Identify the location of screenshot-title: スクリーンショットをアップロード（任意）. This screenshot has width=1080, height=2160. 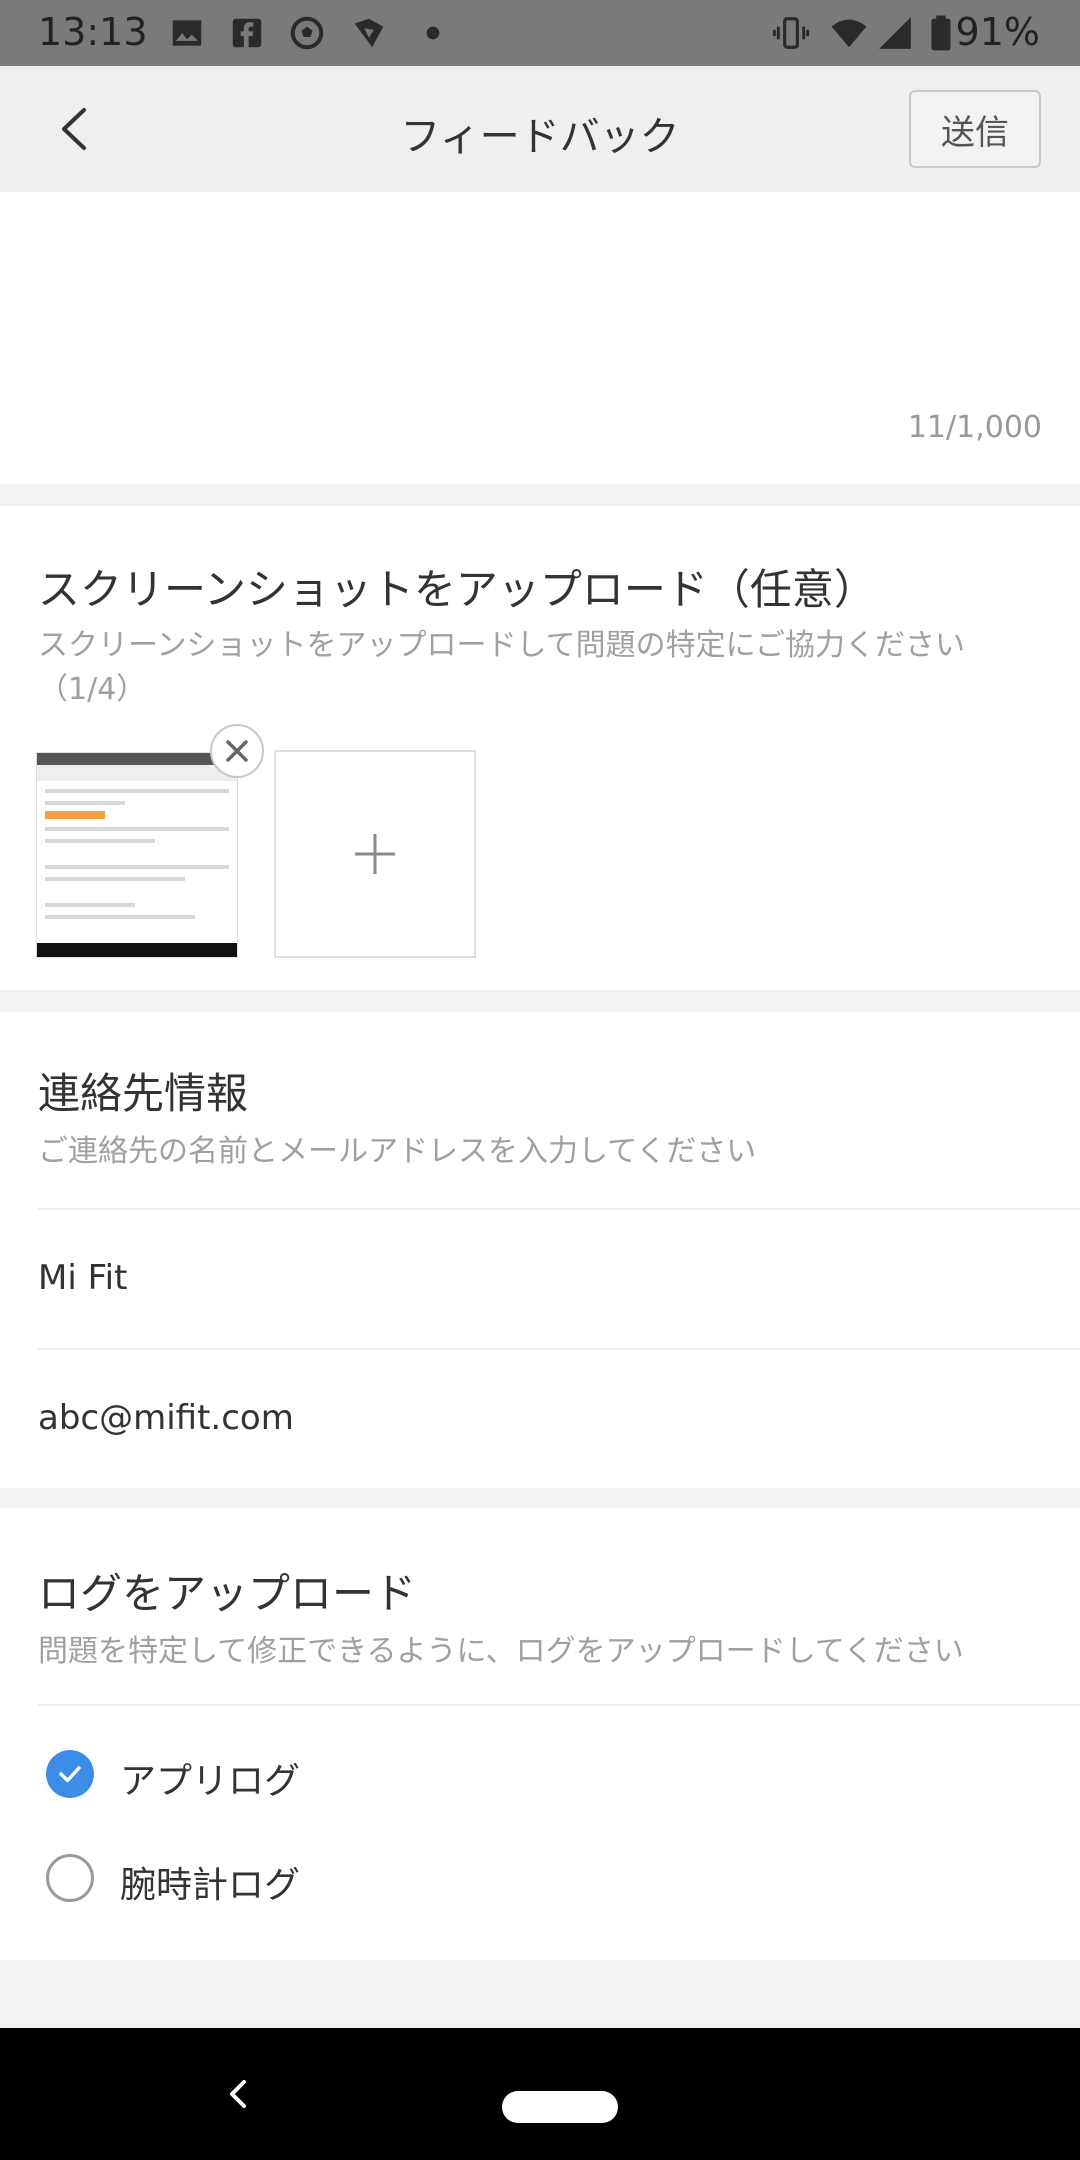
(457, 589).